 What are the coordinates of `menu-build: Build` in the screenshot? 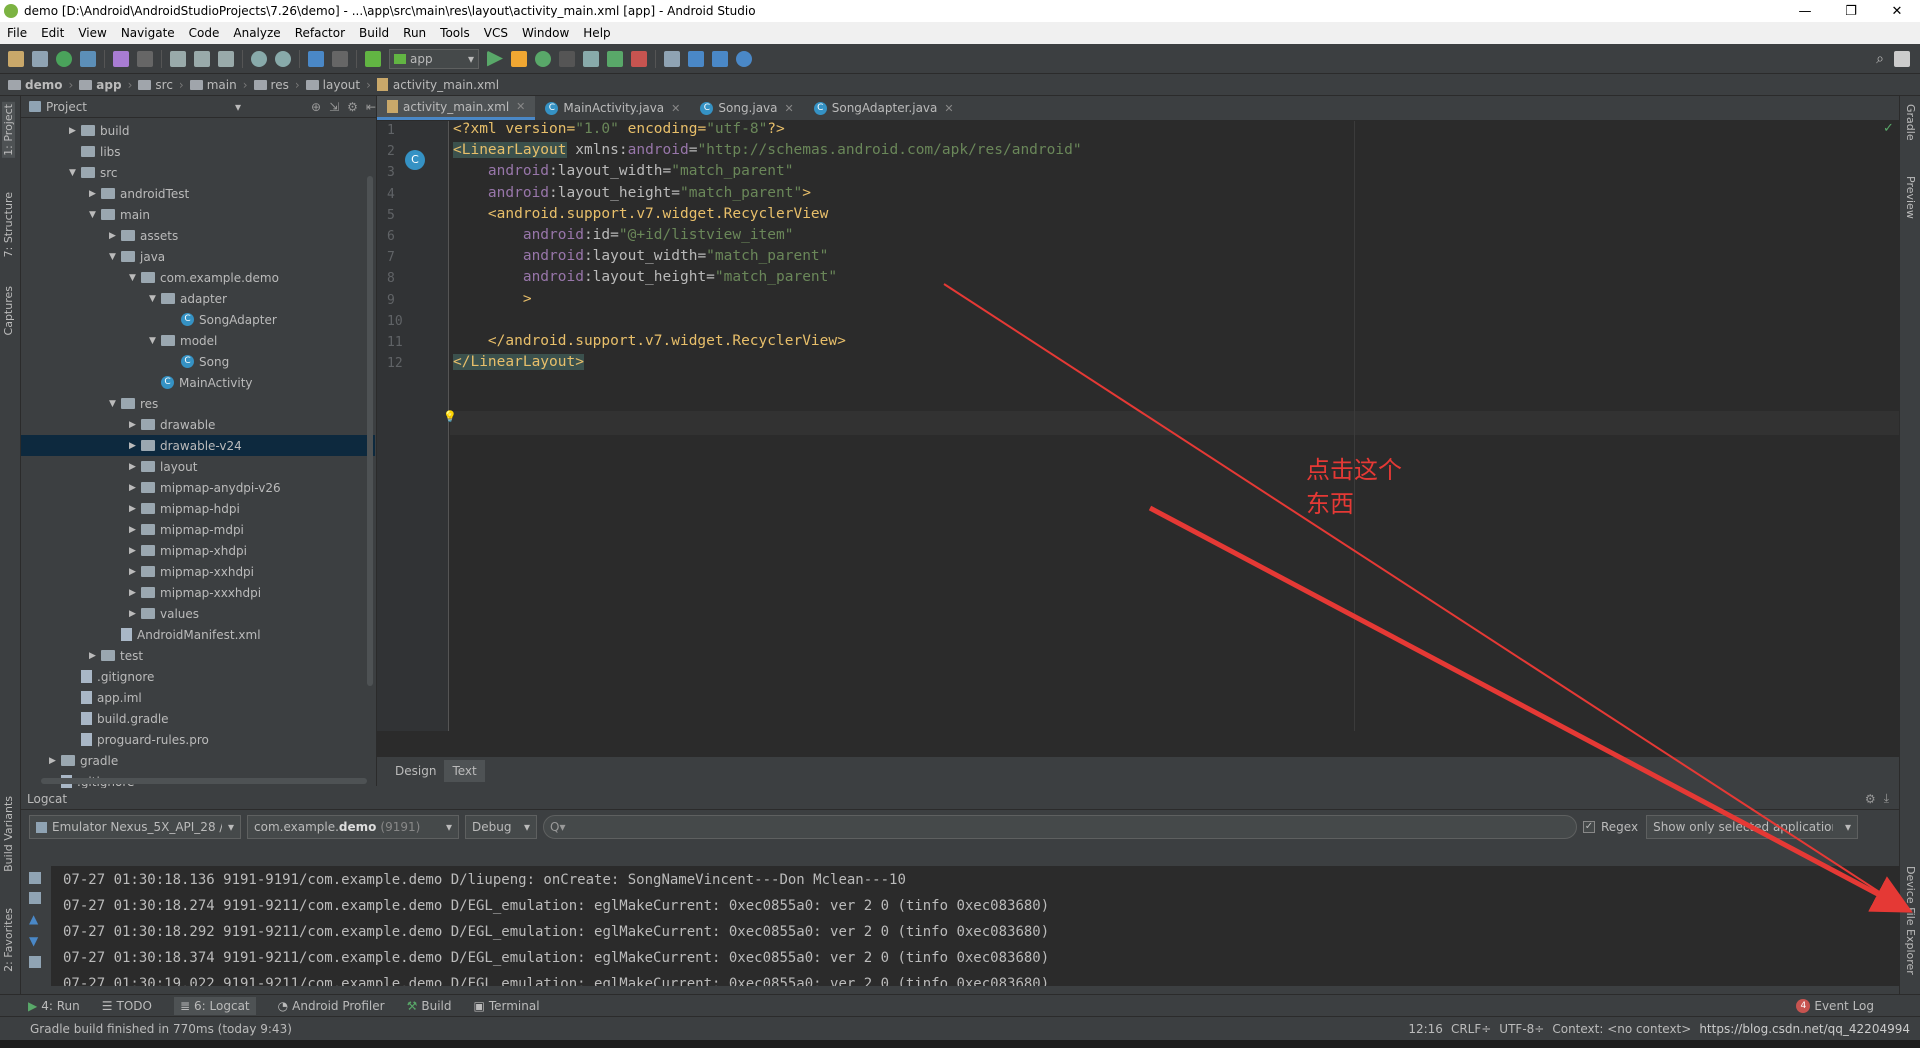 It's located at (374, 33).